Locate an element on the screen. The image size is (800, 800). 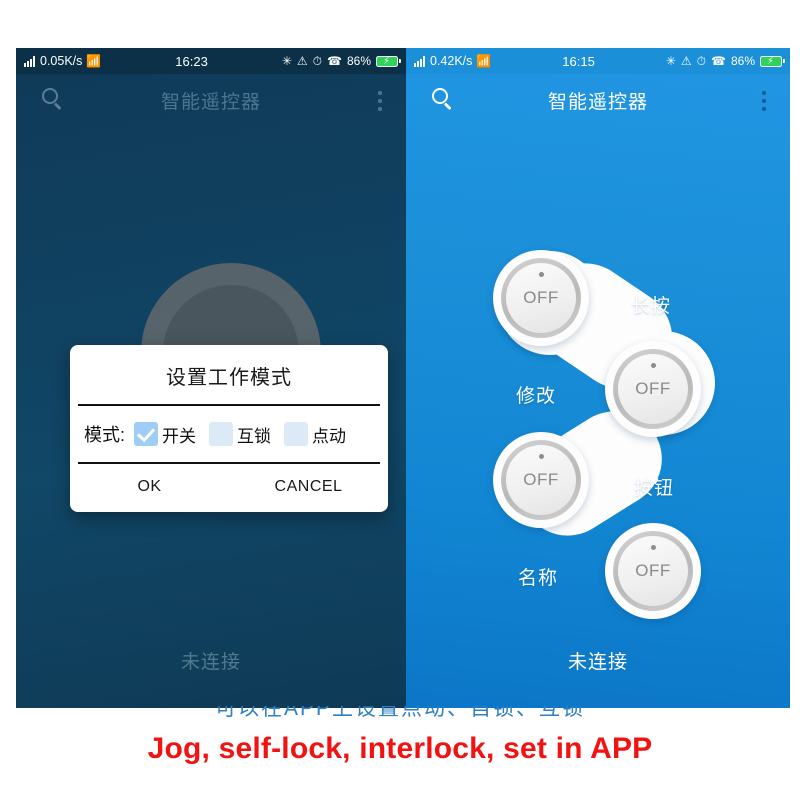
annotation-name: 名称 is located at coordinates (538, 578).